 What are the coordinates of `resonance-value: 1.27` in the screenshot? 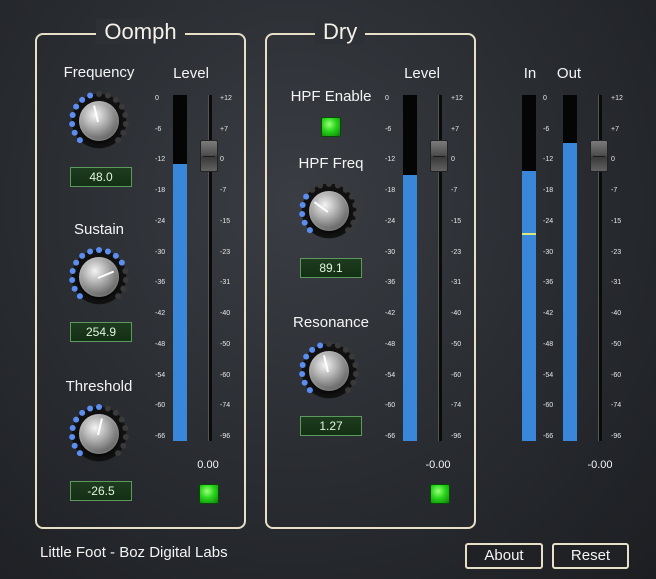 It's located at (331, 426).